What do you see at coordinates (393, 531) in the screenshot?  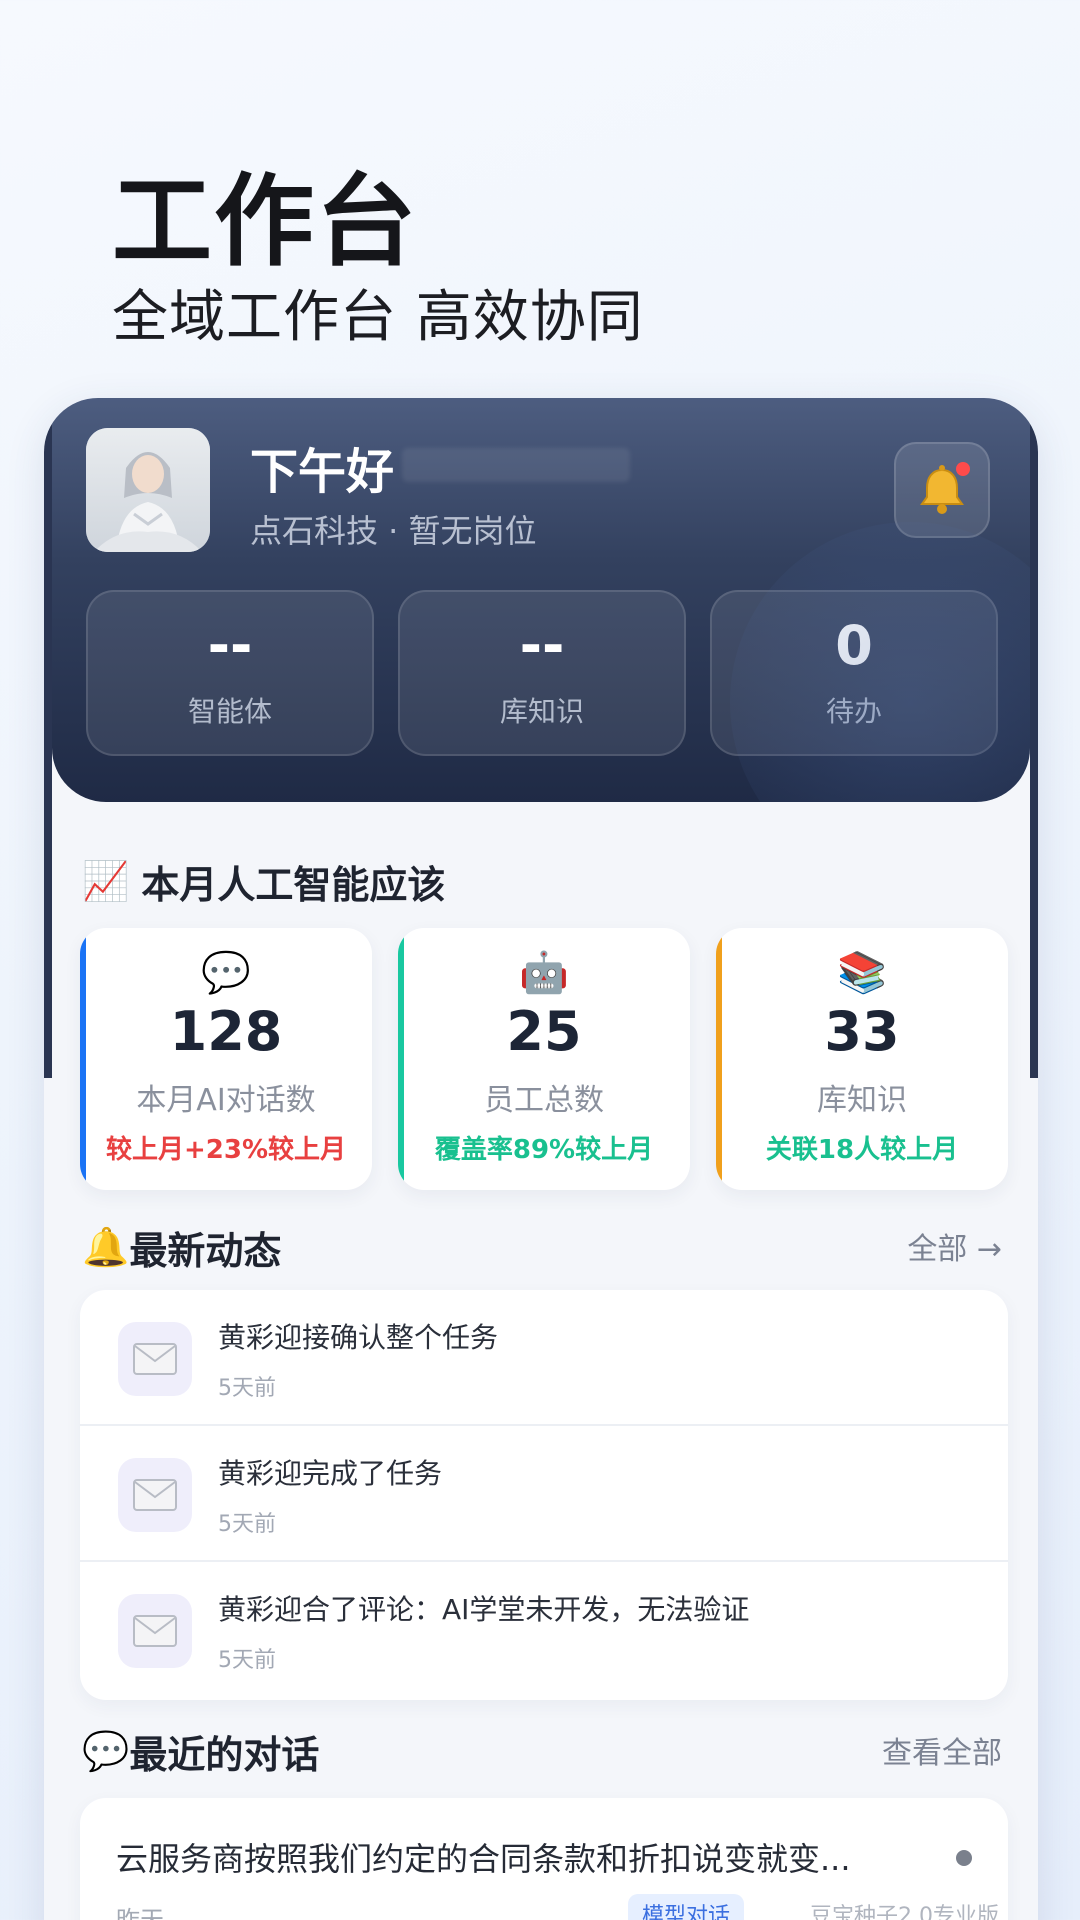 I see `org-position-text: 点石科技 · 暂无岗位` at bounding box center [393, 531].